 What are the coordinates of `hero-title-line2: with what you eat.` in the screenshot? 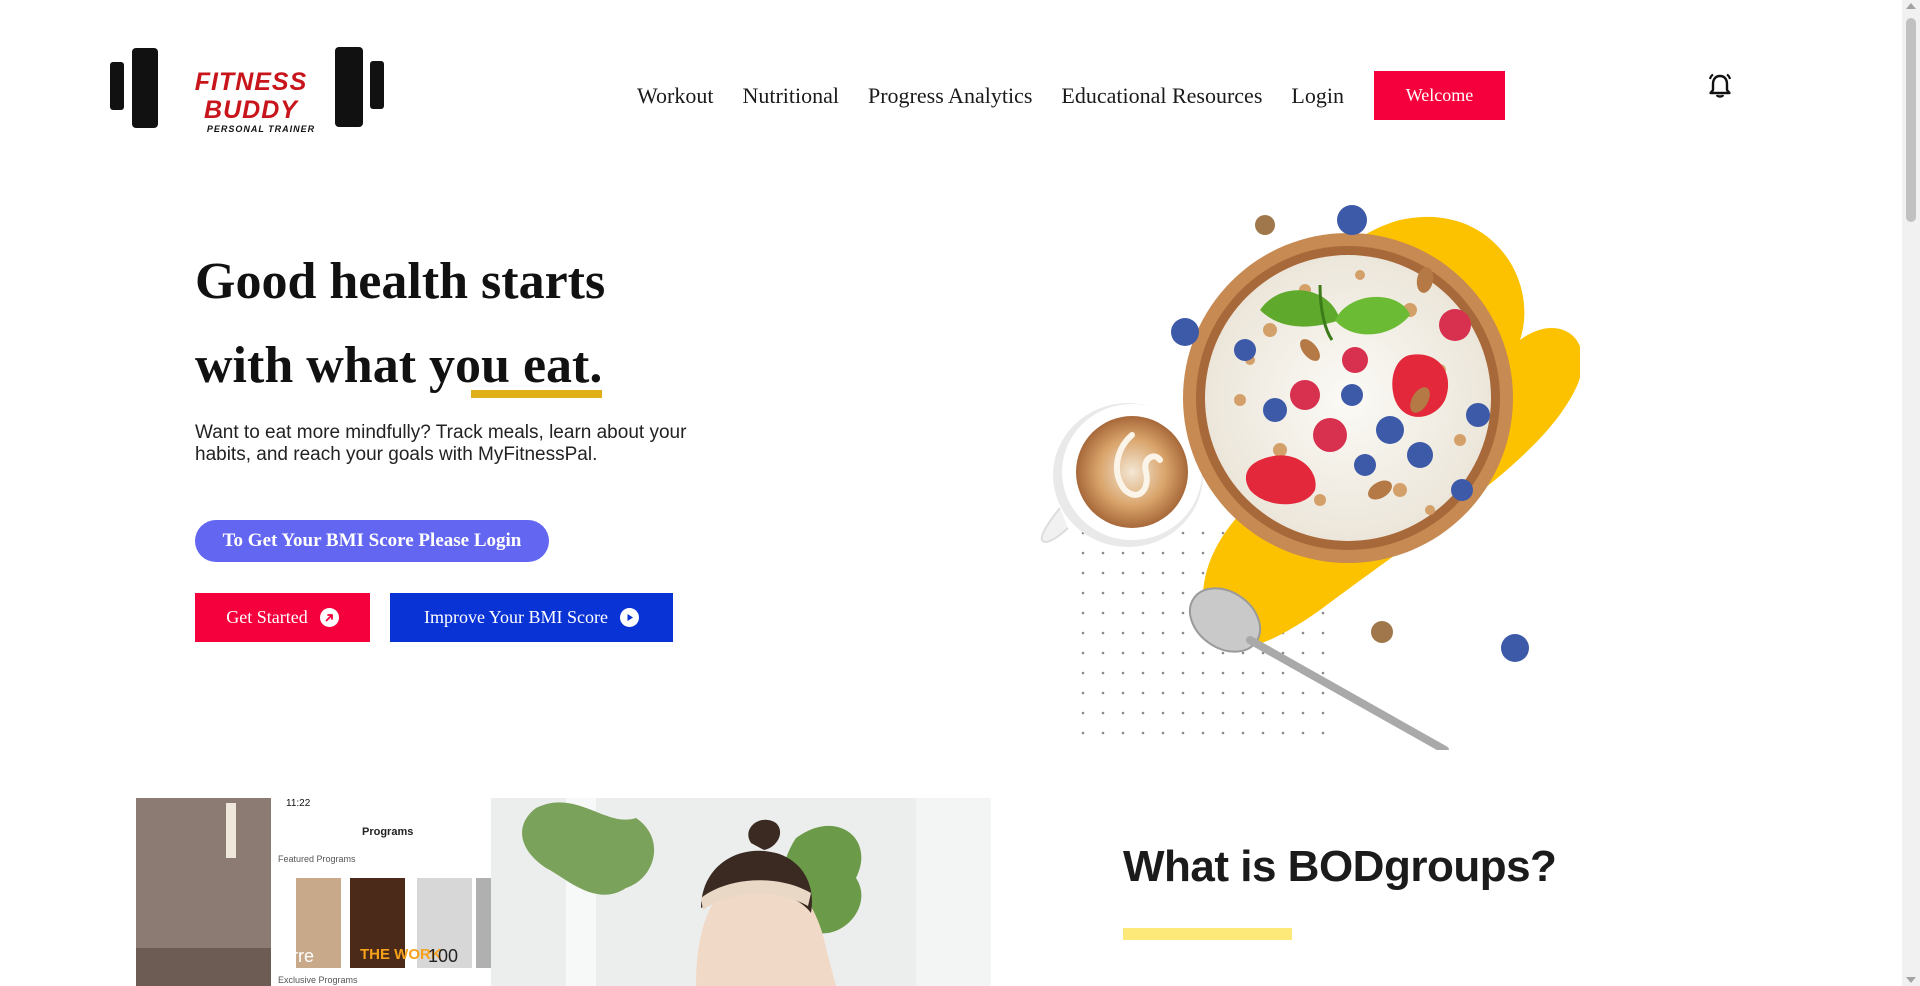 It's located at (400, 366).